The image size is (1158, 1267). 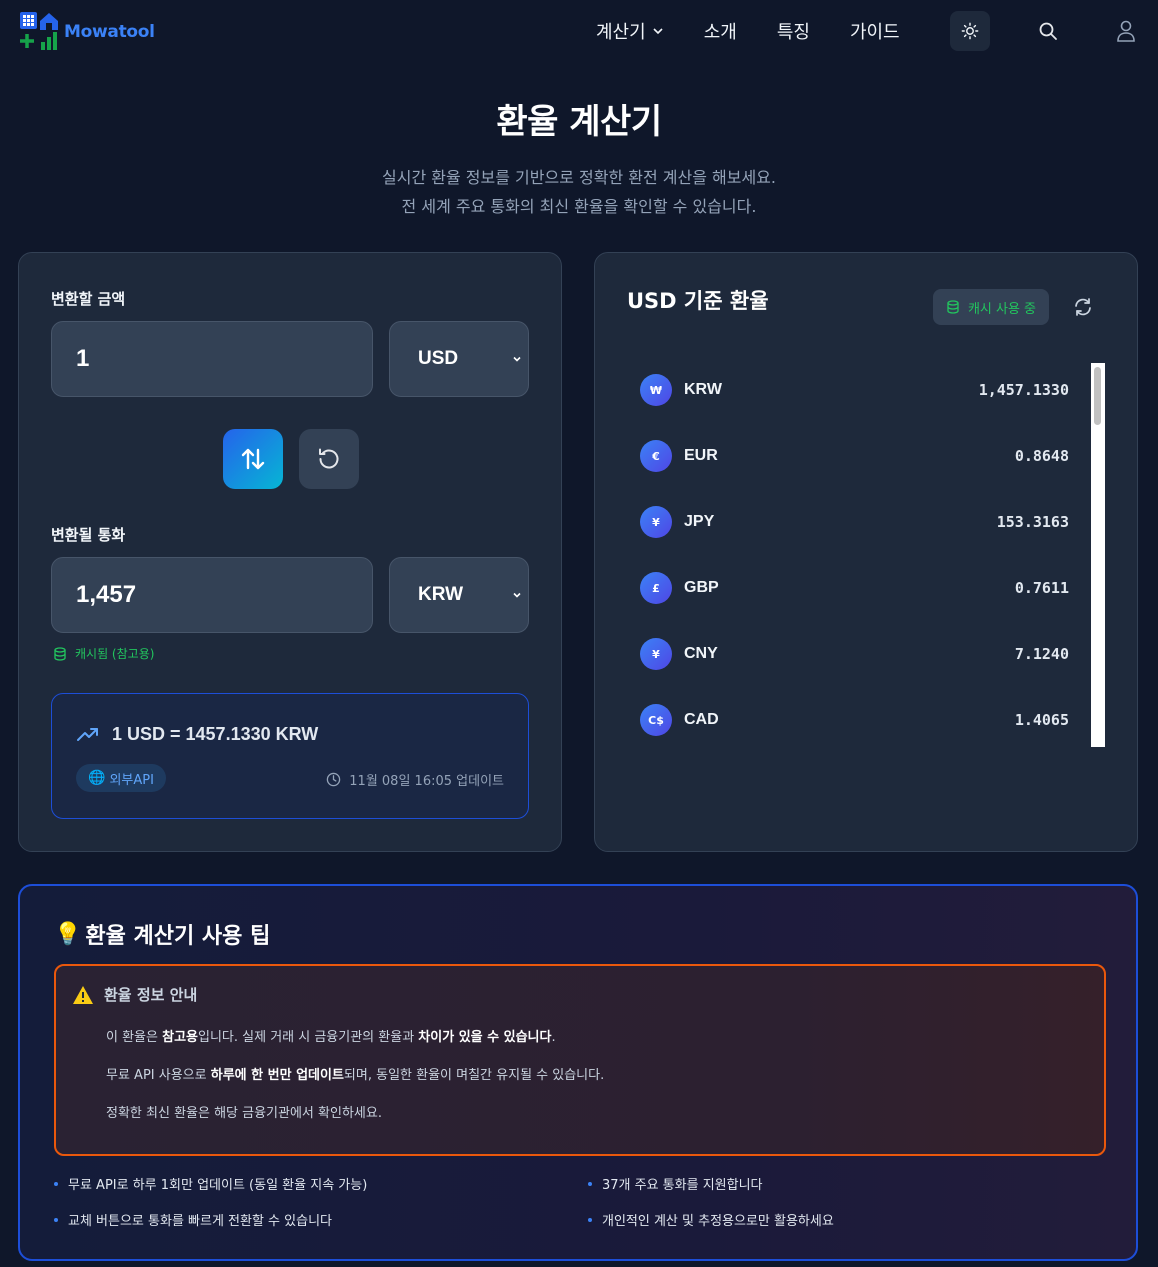 I want to click on scrollbar-thumb, so click(x=1097, y=396).